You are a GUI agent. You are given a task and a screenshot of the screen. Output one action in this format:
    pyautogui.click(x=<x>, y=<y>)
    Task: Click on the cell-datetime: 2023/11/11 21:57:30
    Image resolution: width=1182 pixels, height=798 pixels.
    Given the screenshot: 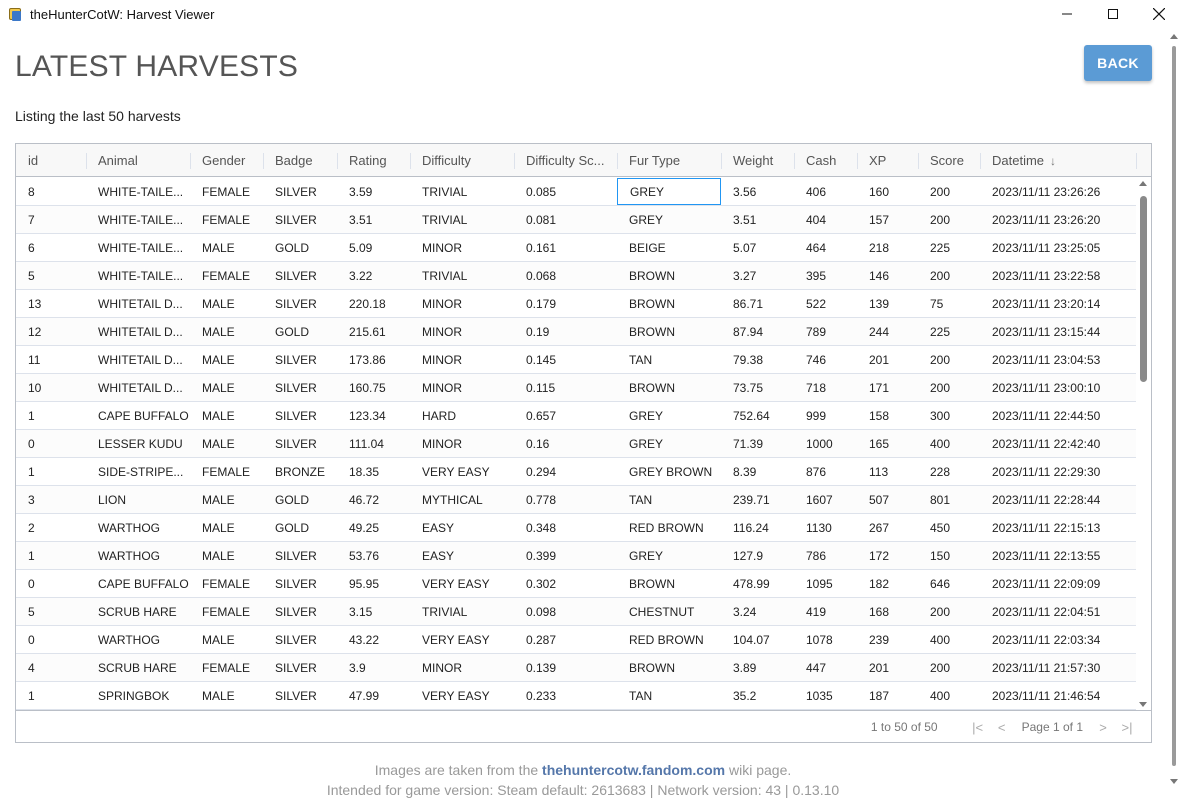 What is the action you would take?
    pyautogui.click(x=1058, y=667)
    